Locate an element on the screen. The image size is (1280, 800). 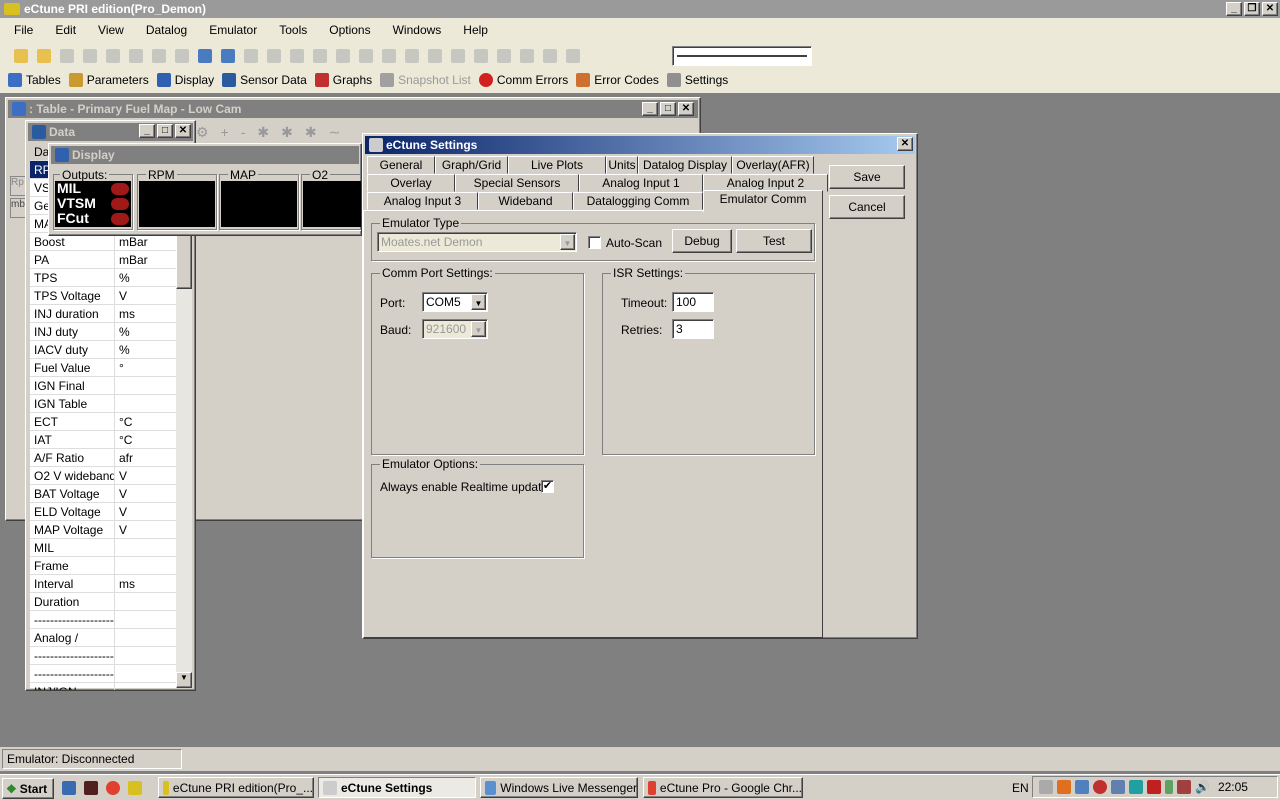
toolbar-button-error-codes: Error Codes is located at coordinates (617, 80).